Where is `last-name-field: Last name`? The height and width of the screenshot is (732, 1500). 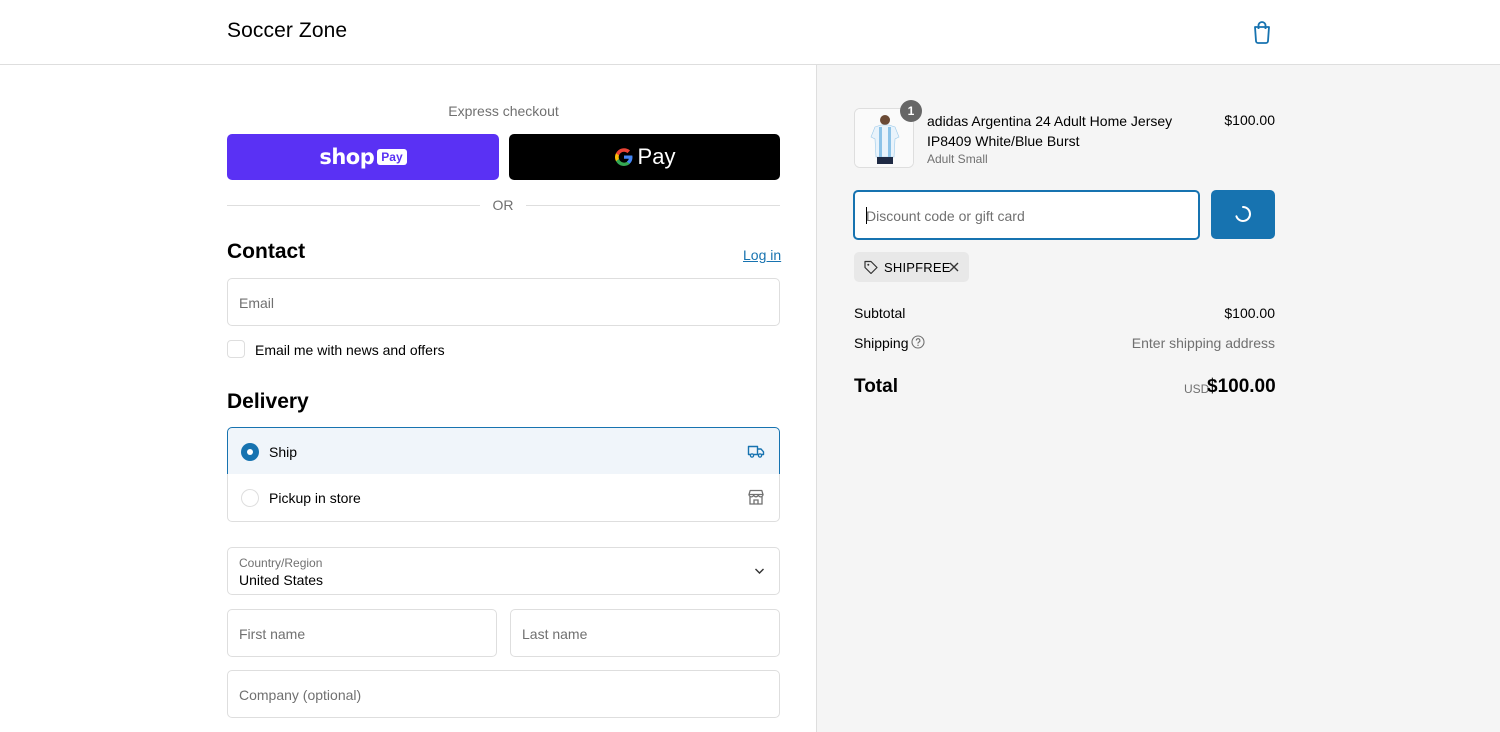
last-name-field: Last name is located at coordinates (645, 633).